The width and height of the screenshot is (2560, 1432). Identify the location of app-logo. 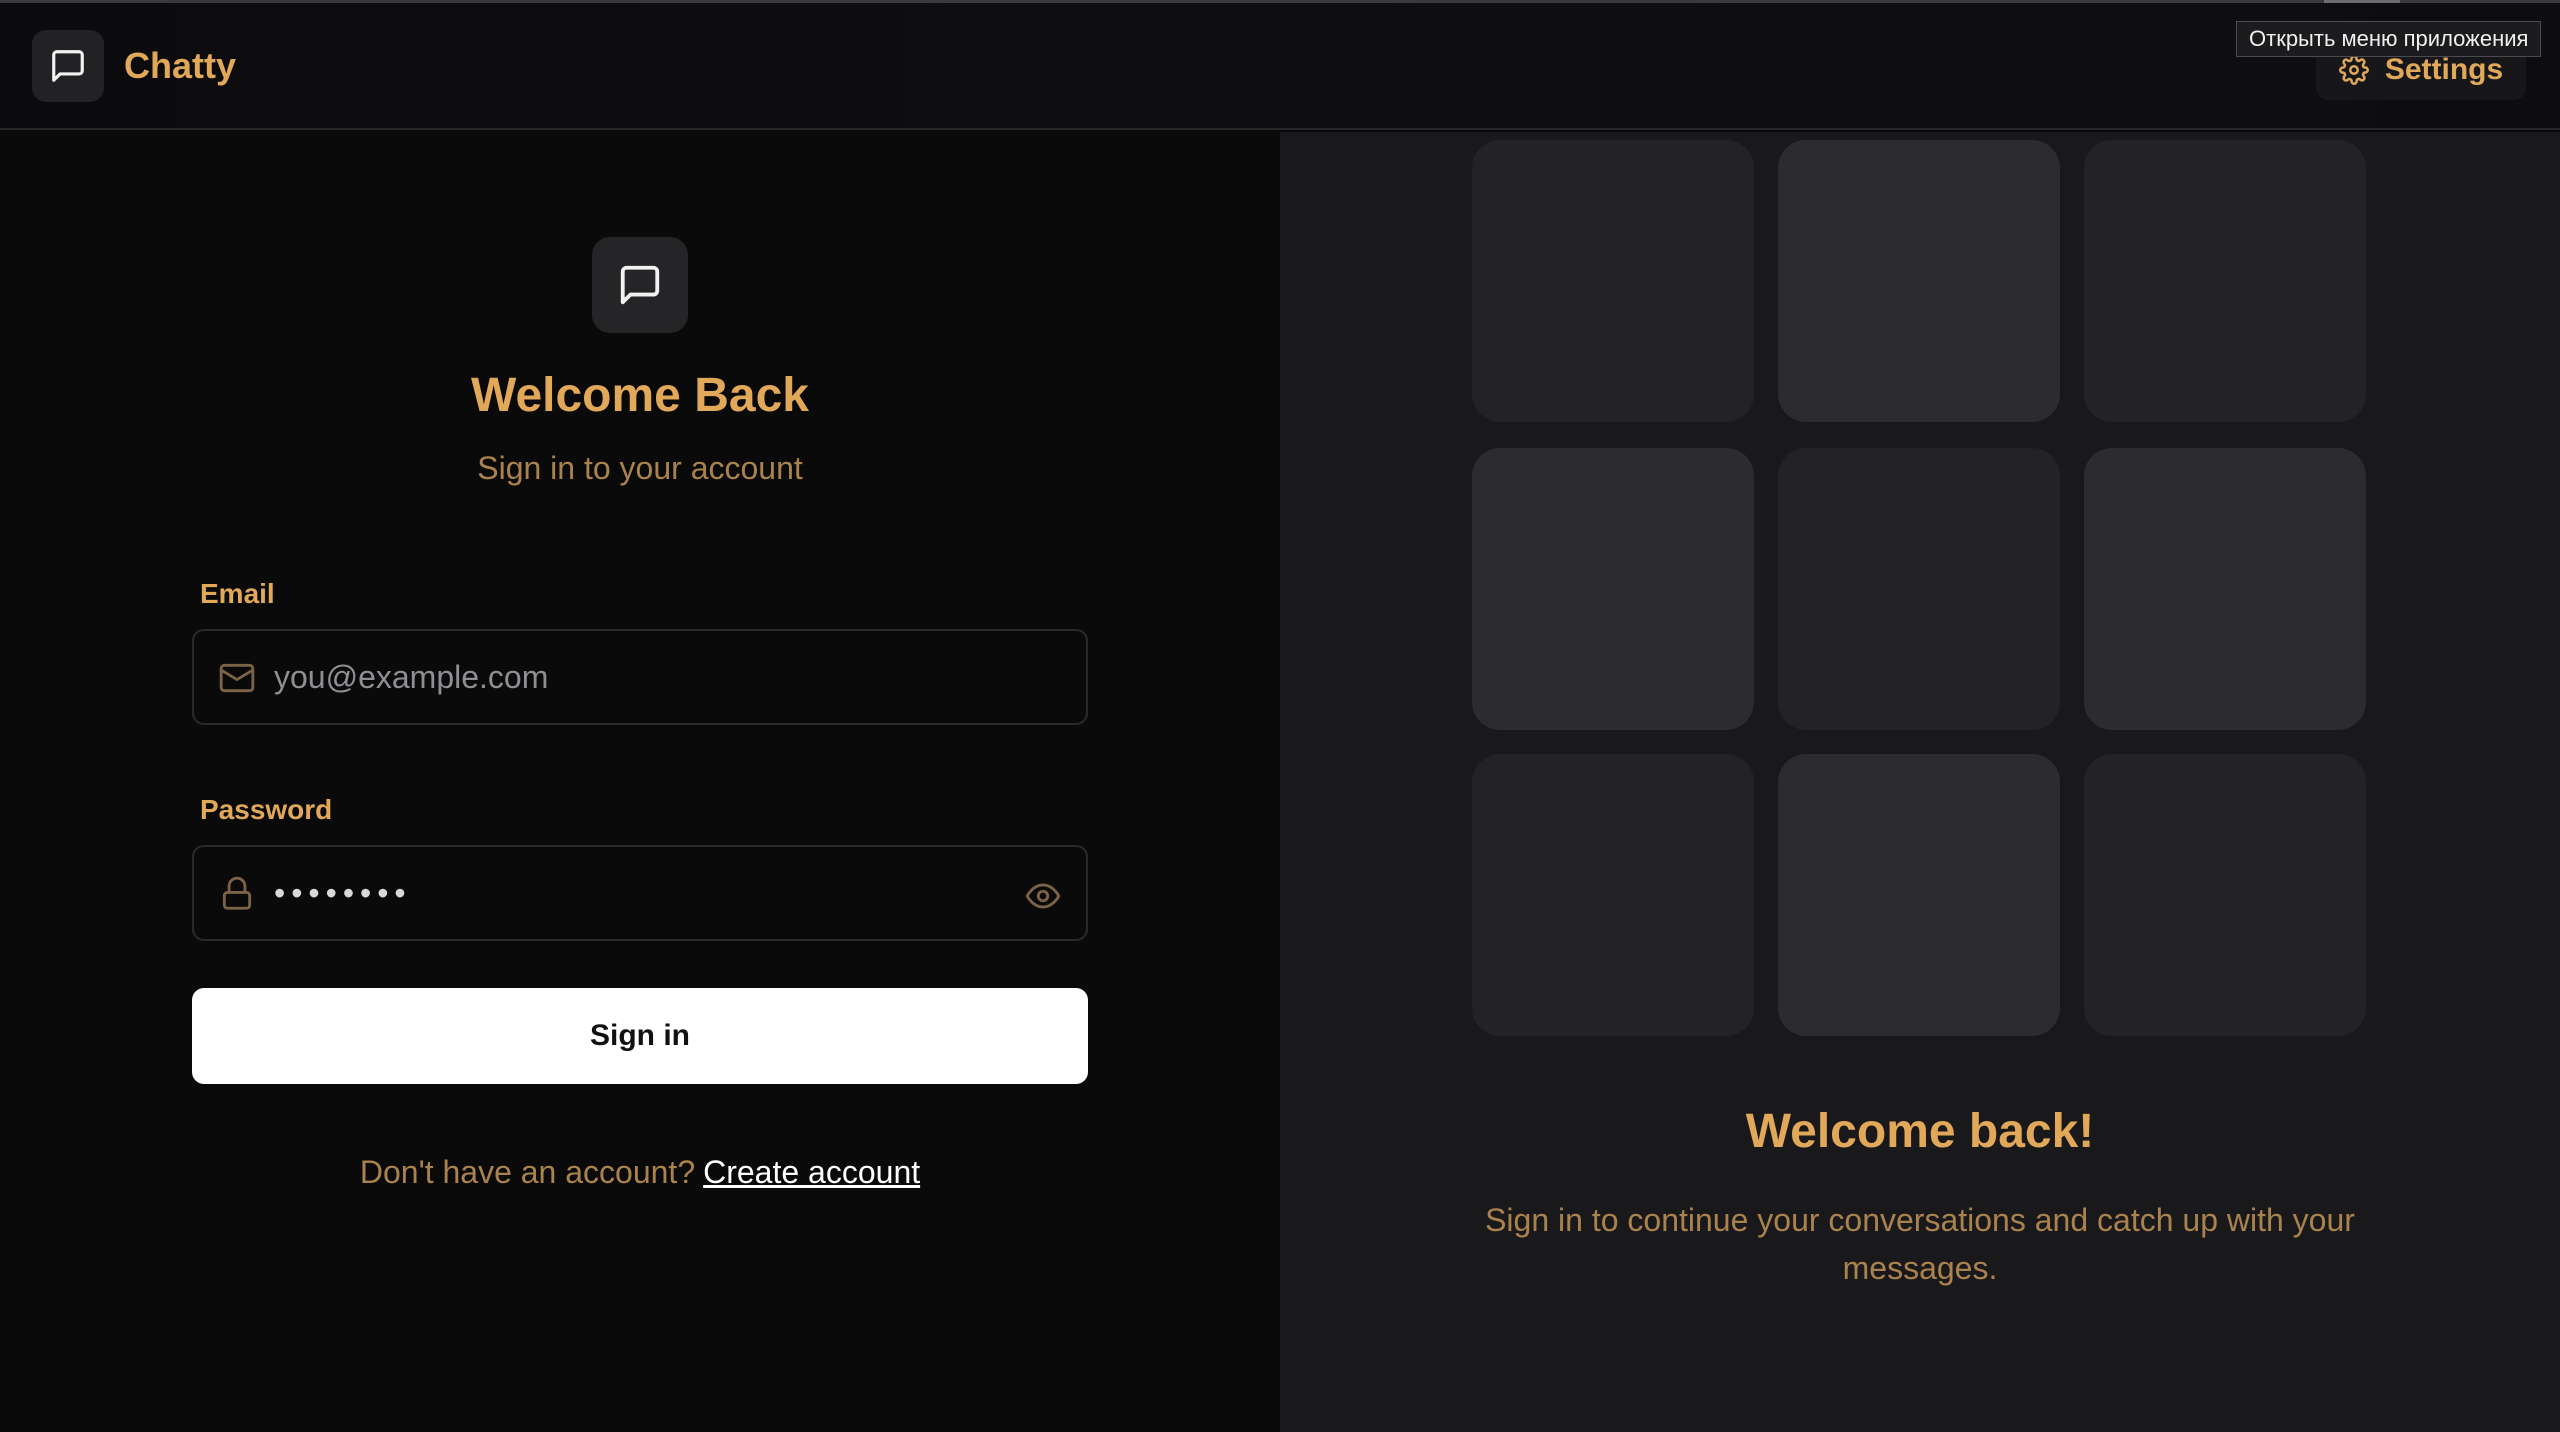
(68, 66).